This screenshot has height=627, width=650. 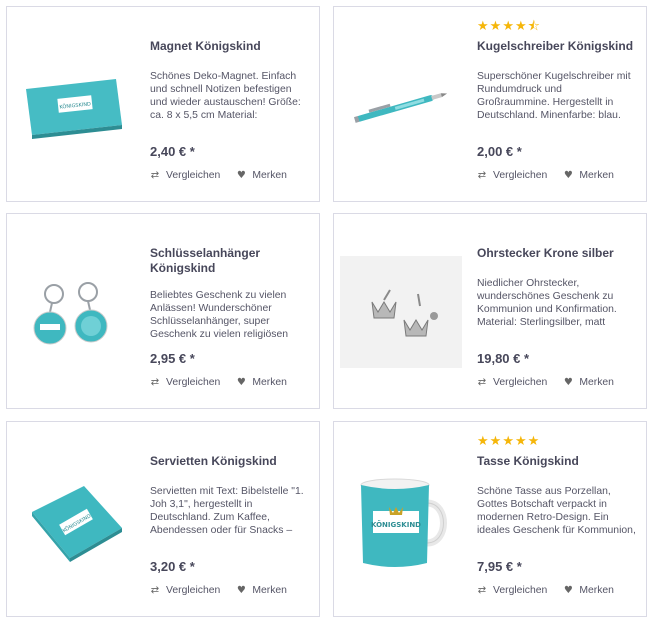 I want to click on mug-image: KÖNIGSKIND, so click(x=403, y=522).